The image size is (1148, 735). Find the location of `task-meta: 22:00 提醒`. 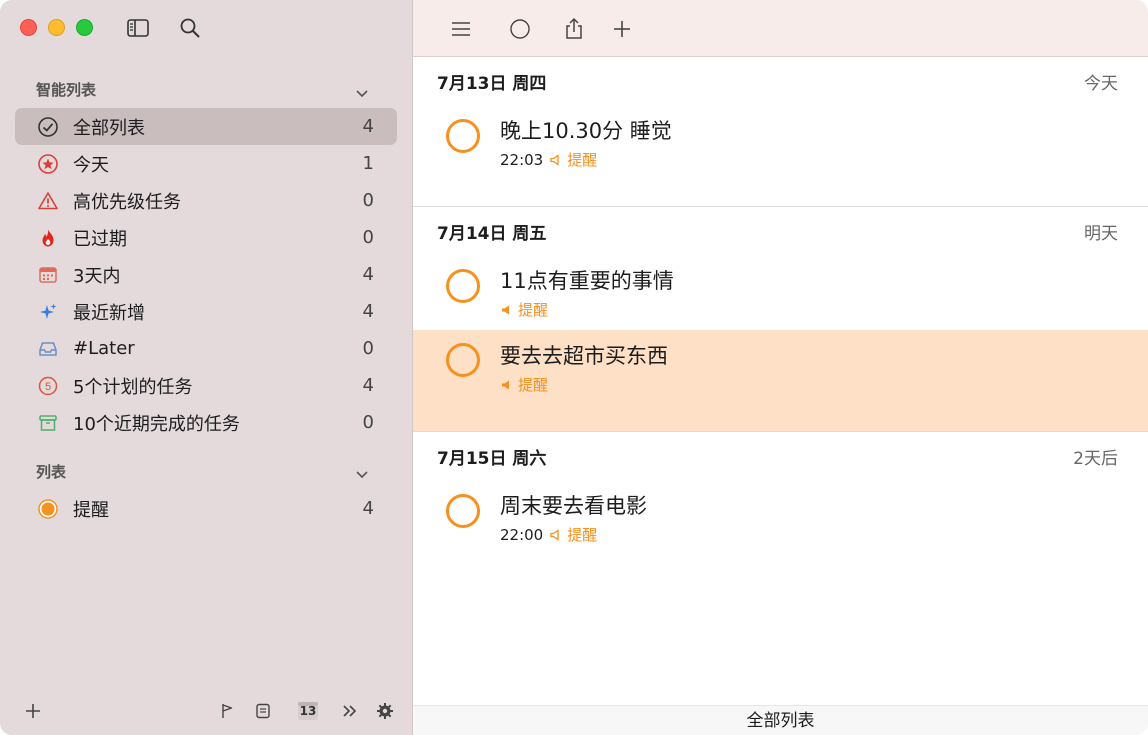

task-meta: 22:00 提醒 is located at coordinates (548, 534).